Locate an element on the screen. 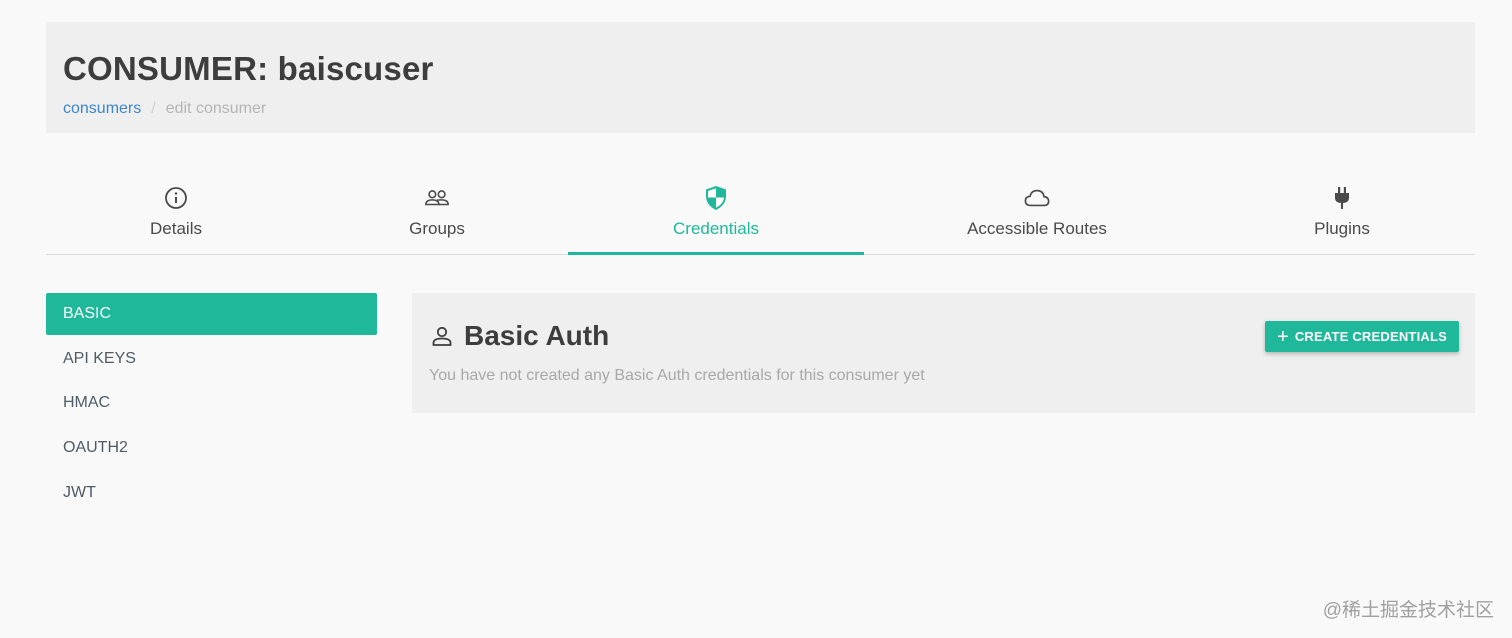 Image resolution: width=1512 pixels, height=638 pixels. menu-item-oauth2: OAUTH2 is located at coordinates (211, 448).